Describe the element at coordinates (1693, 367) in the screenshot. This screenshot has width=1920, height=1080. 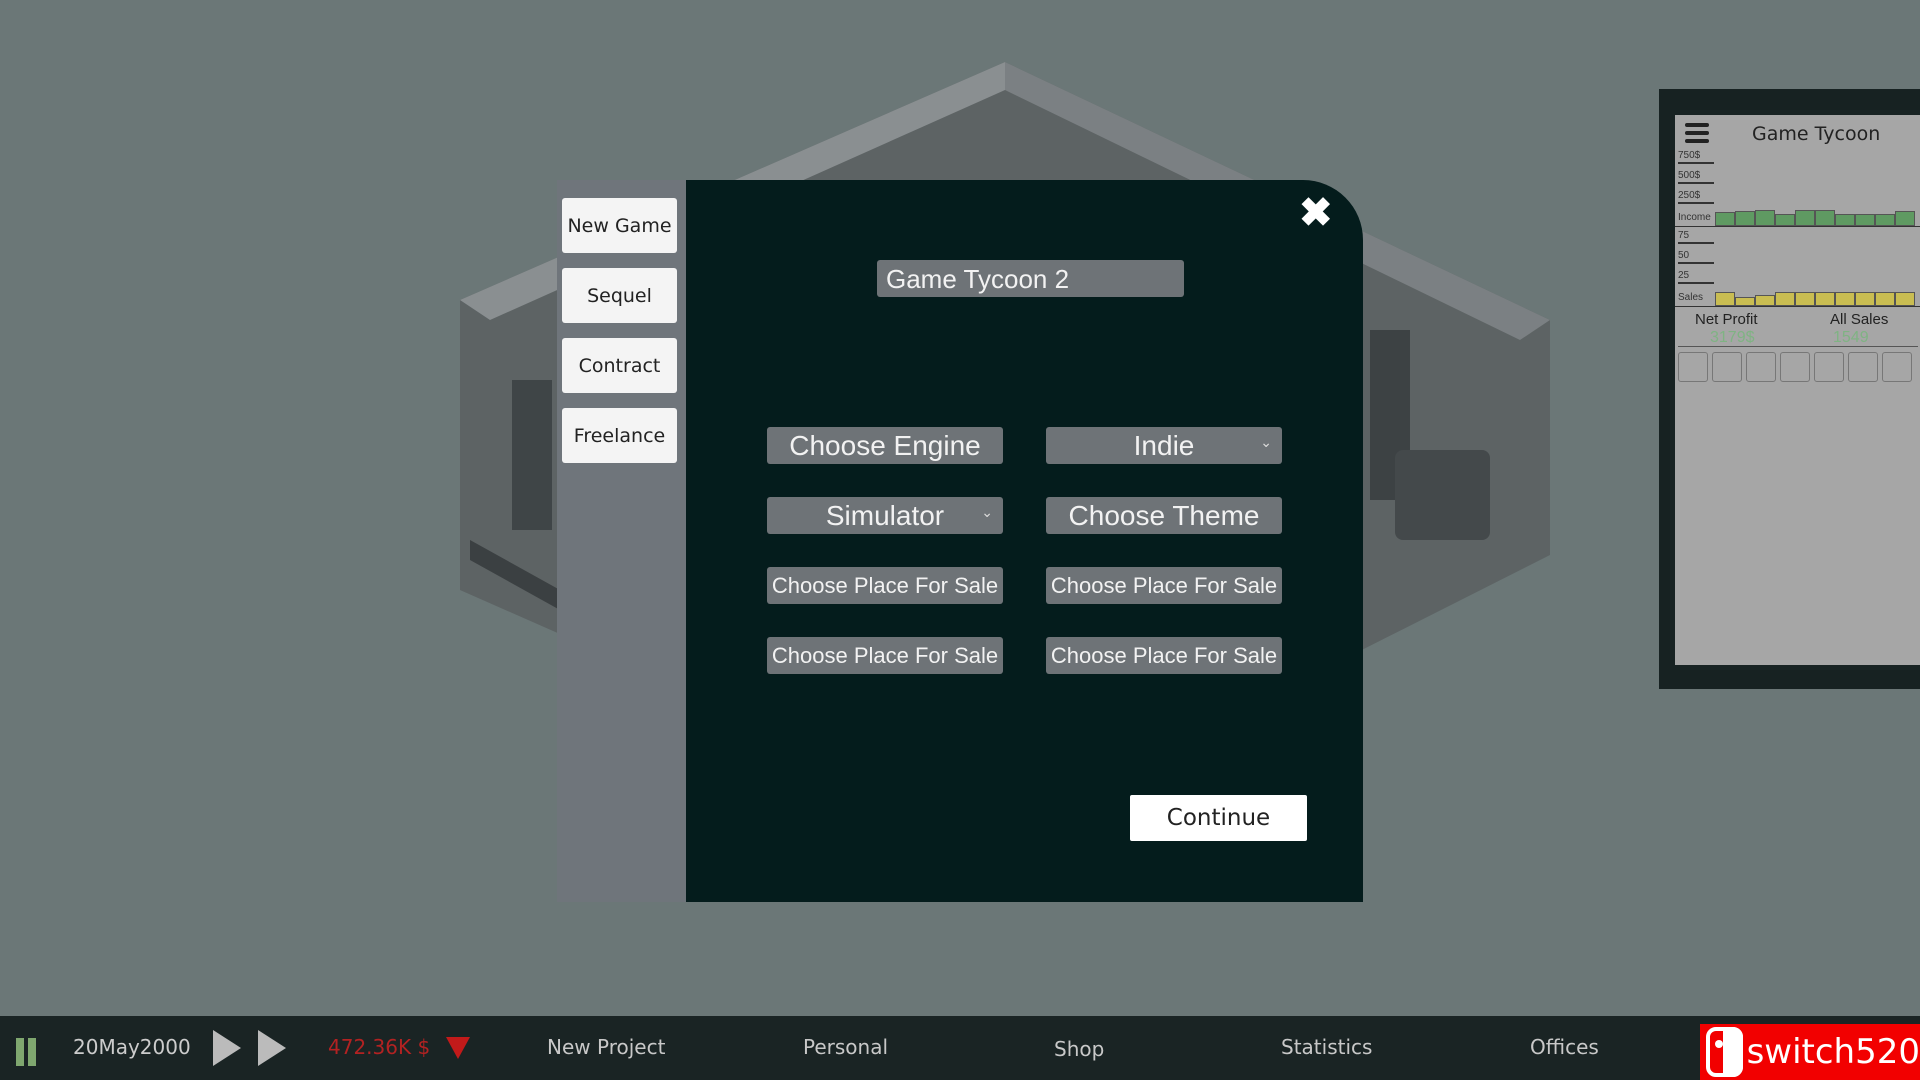
I see `community-icon` at that location.